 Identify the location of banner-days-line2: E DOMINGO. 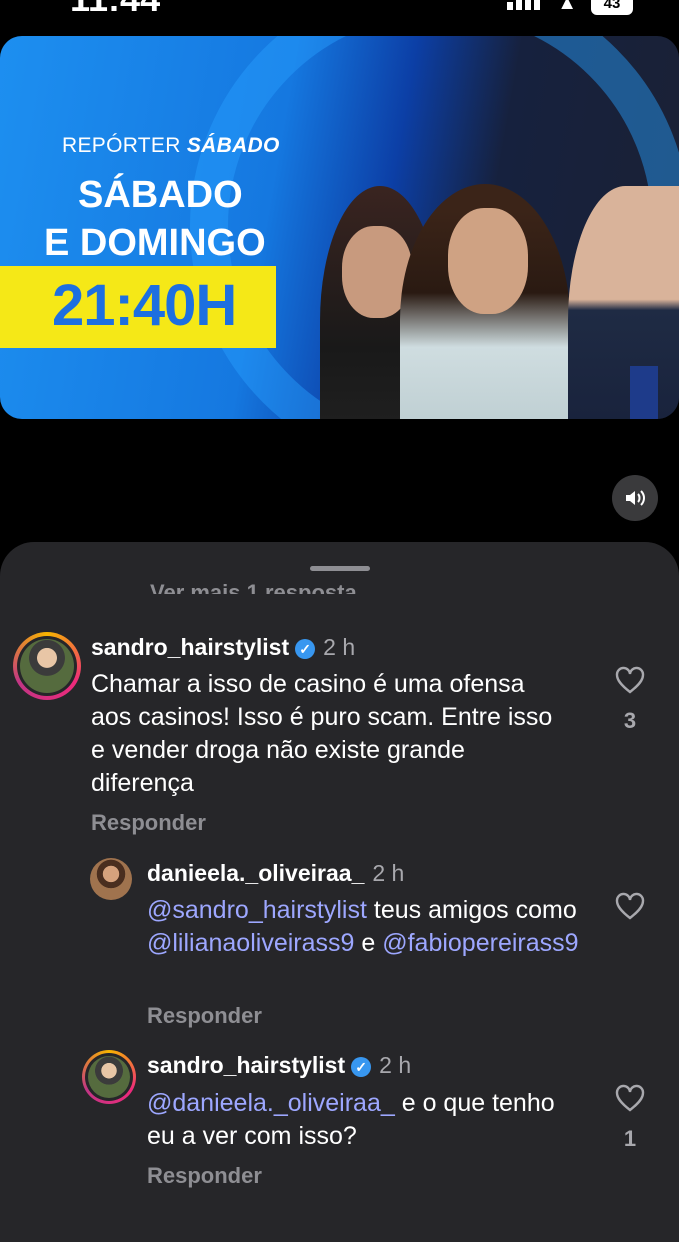
(155, 243).